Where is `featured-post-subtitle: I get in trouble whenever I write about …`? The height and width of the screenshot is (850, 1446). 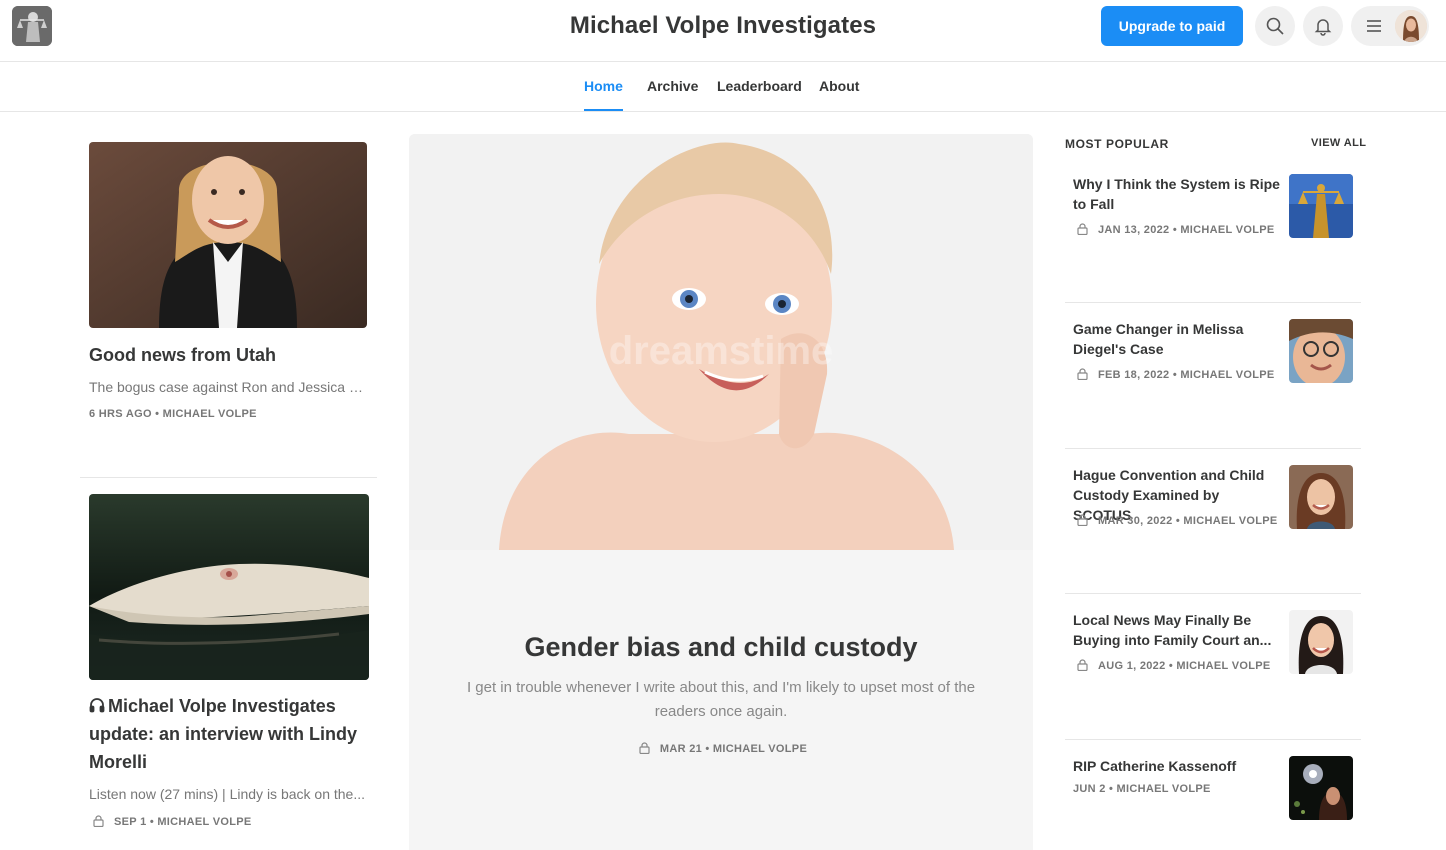 featured-post-subtitle: I get in trouble whenever I write about … is located at coordinates (721, 699).